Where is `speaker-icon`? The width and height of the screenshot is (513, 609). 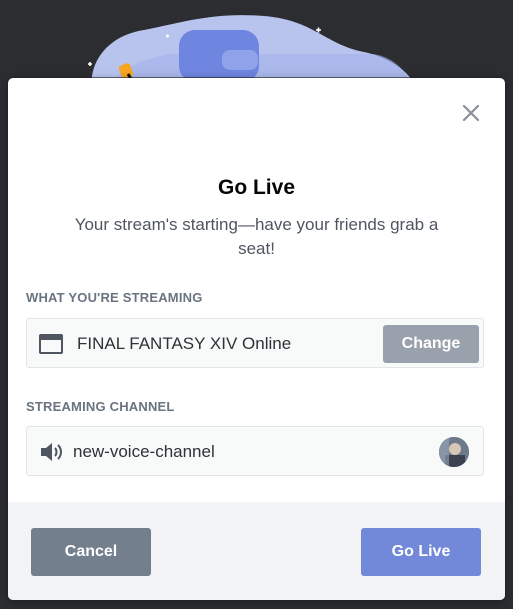
speaker-icon is located at coordinates (51, 452).